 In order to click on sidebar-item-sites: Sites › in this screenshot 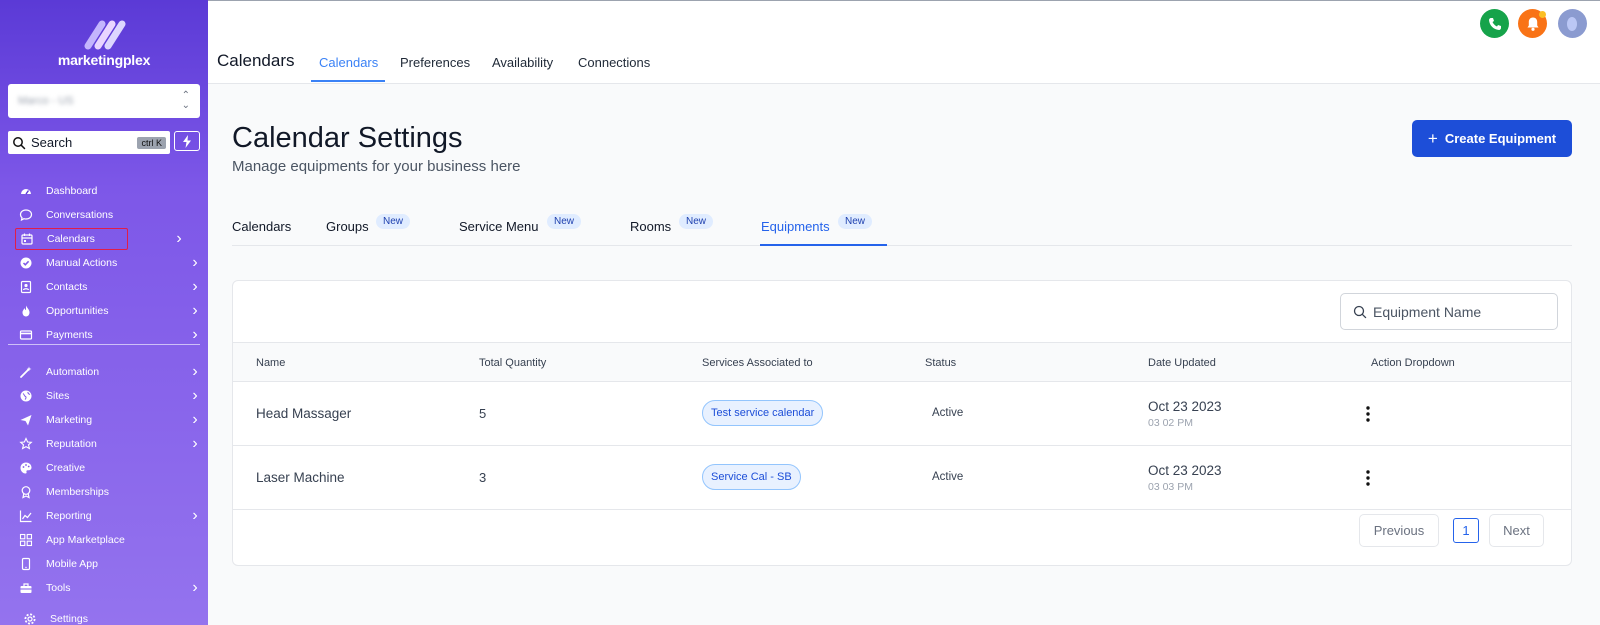, I will do `click(108, 396)`.